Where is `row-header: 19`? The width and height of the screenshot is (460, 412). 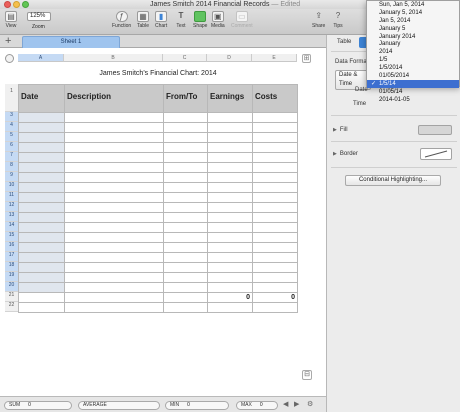 row-header: 19 is located at coordinates (11, 277).